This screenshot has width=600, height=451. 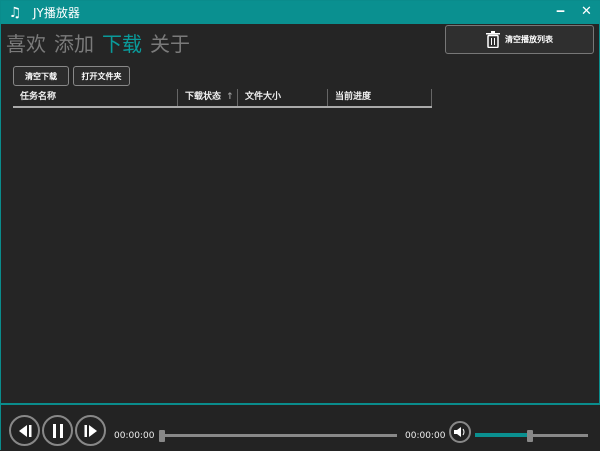 I want to click on sort-up-icon: ↑, so click(x=230, y=97).